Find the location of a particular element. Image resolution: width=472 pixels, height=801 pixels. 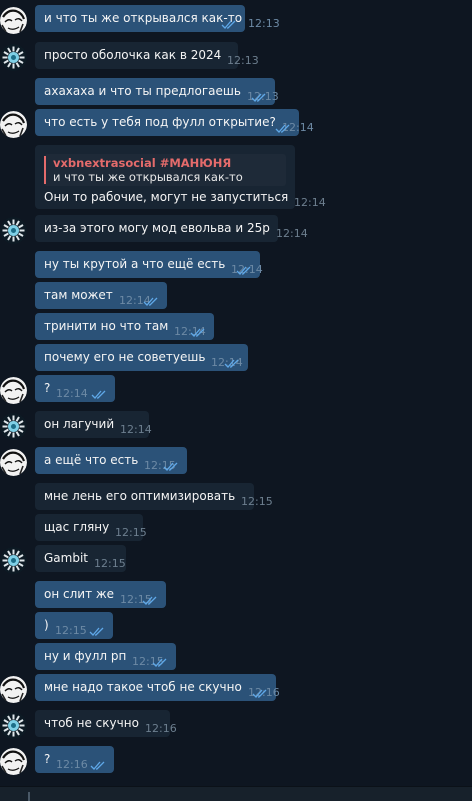

message-text: Gambit is located at coordinates (66, 558).